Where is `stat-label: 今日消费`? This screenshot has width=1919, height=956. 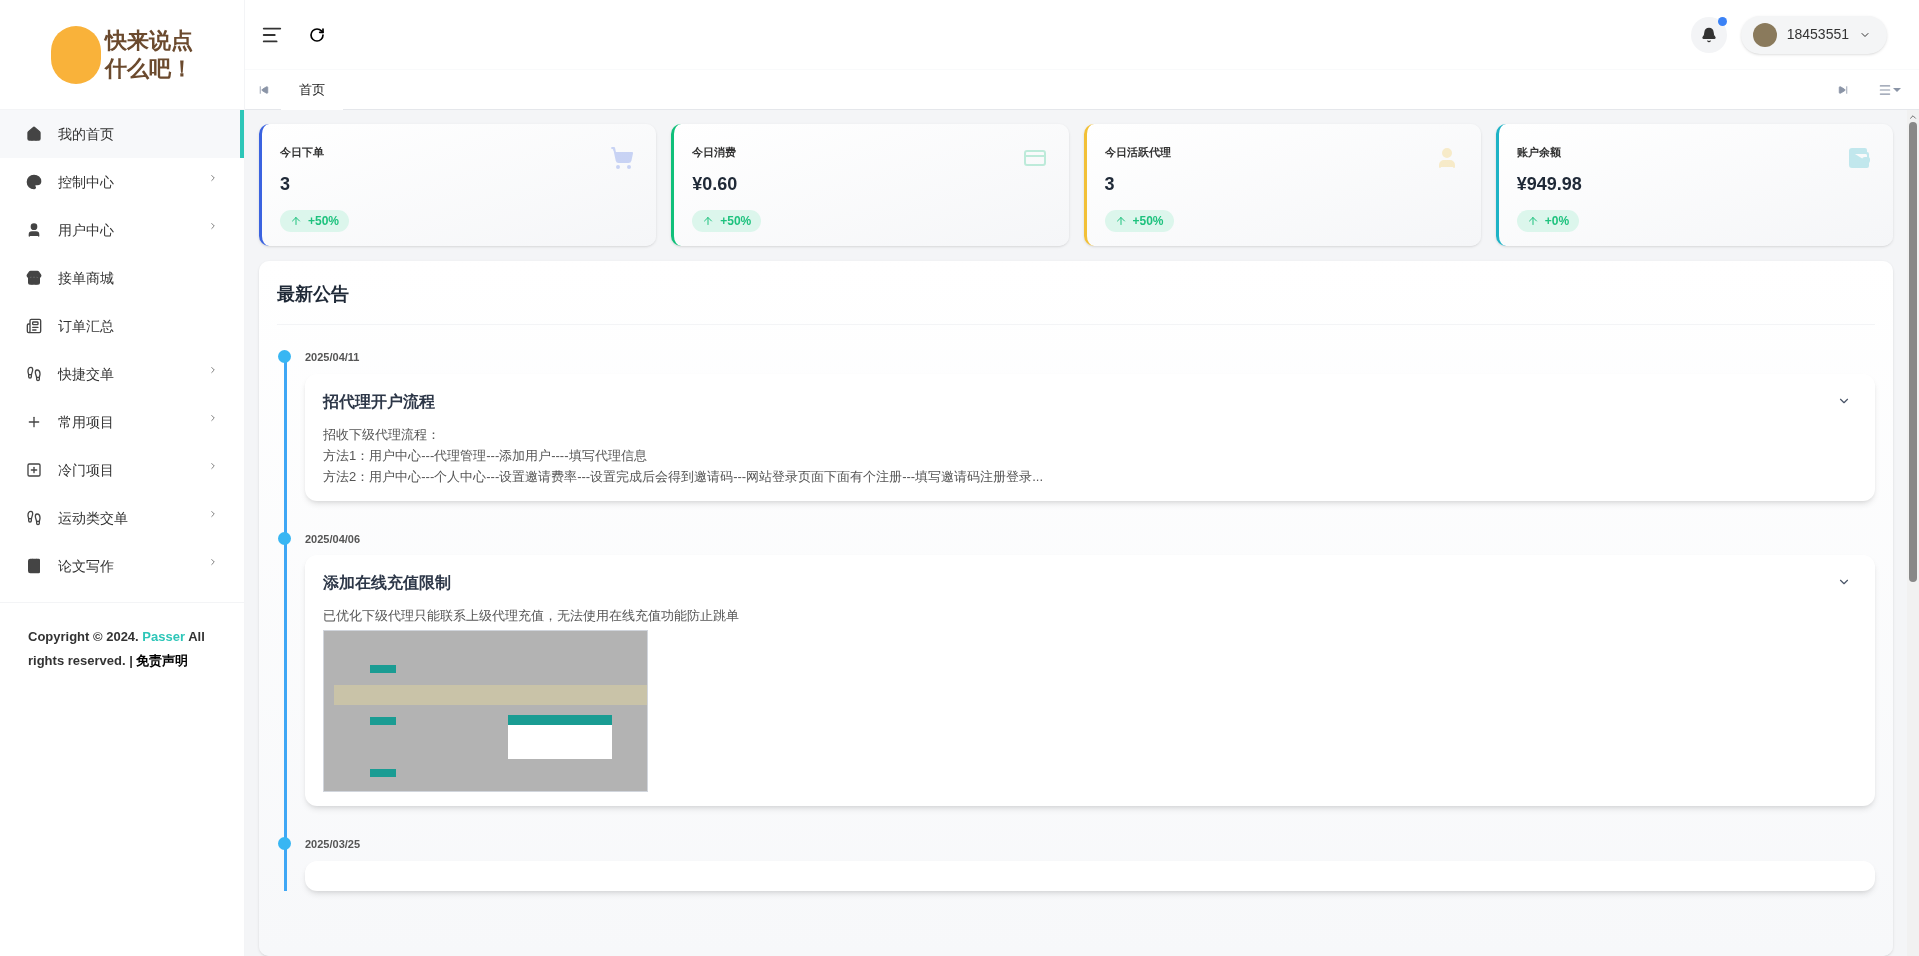
stat-label: 今日消费 is located at coordinates (714, 152).